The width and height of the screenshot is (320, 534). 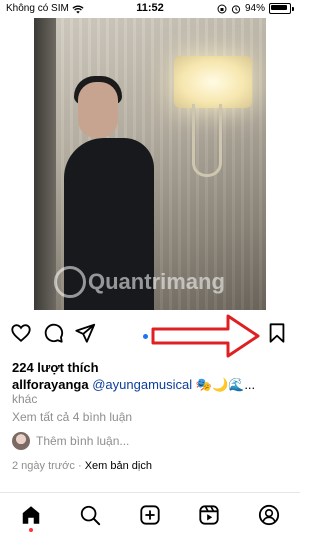 I want to click on bookmark-icon, so click(x=277, y=333).